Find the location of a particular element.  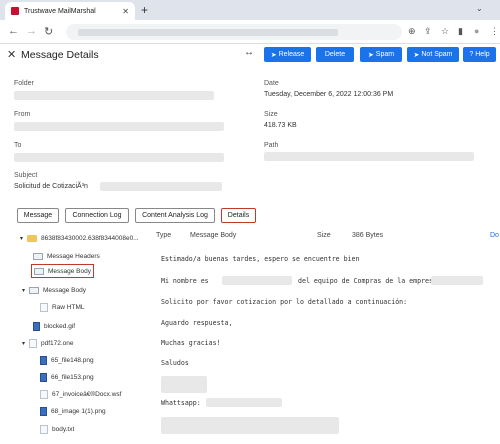

page-title: Message Details is located at coordinates (60, 55).